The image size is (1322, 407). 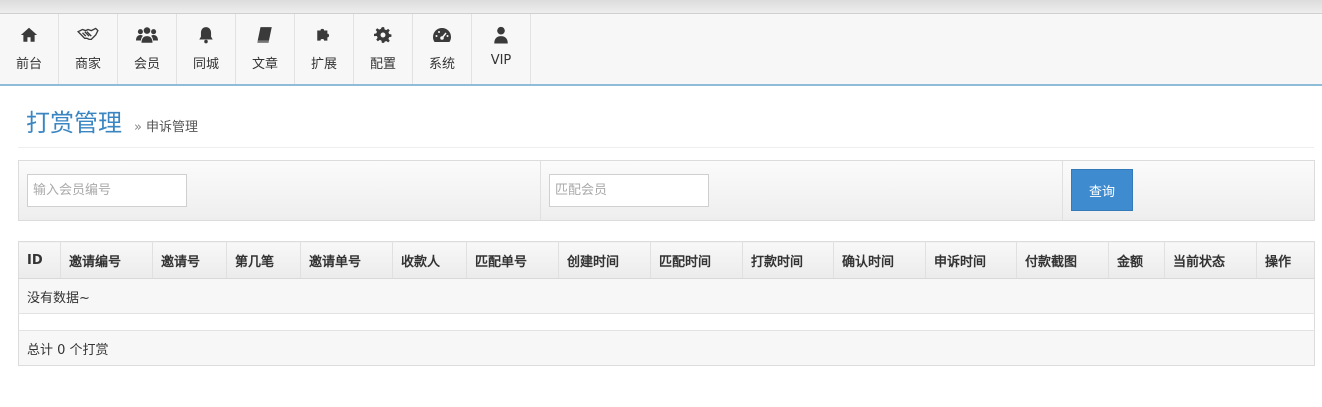 I want to click on nav-item-local: 同城, so click(x=206, y=49).